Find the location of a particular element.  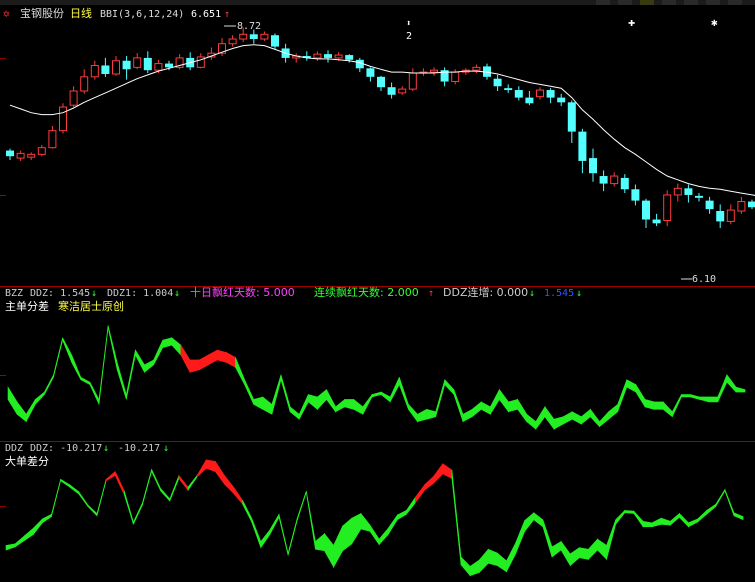

ddz1-value-3: -10.217 is located at coordinates (139, 448).